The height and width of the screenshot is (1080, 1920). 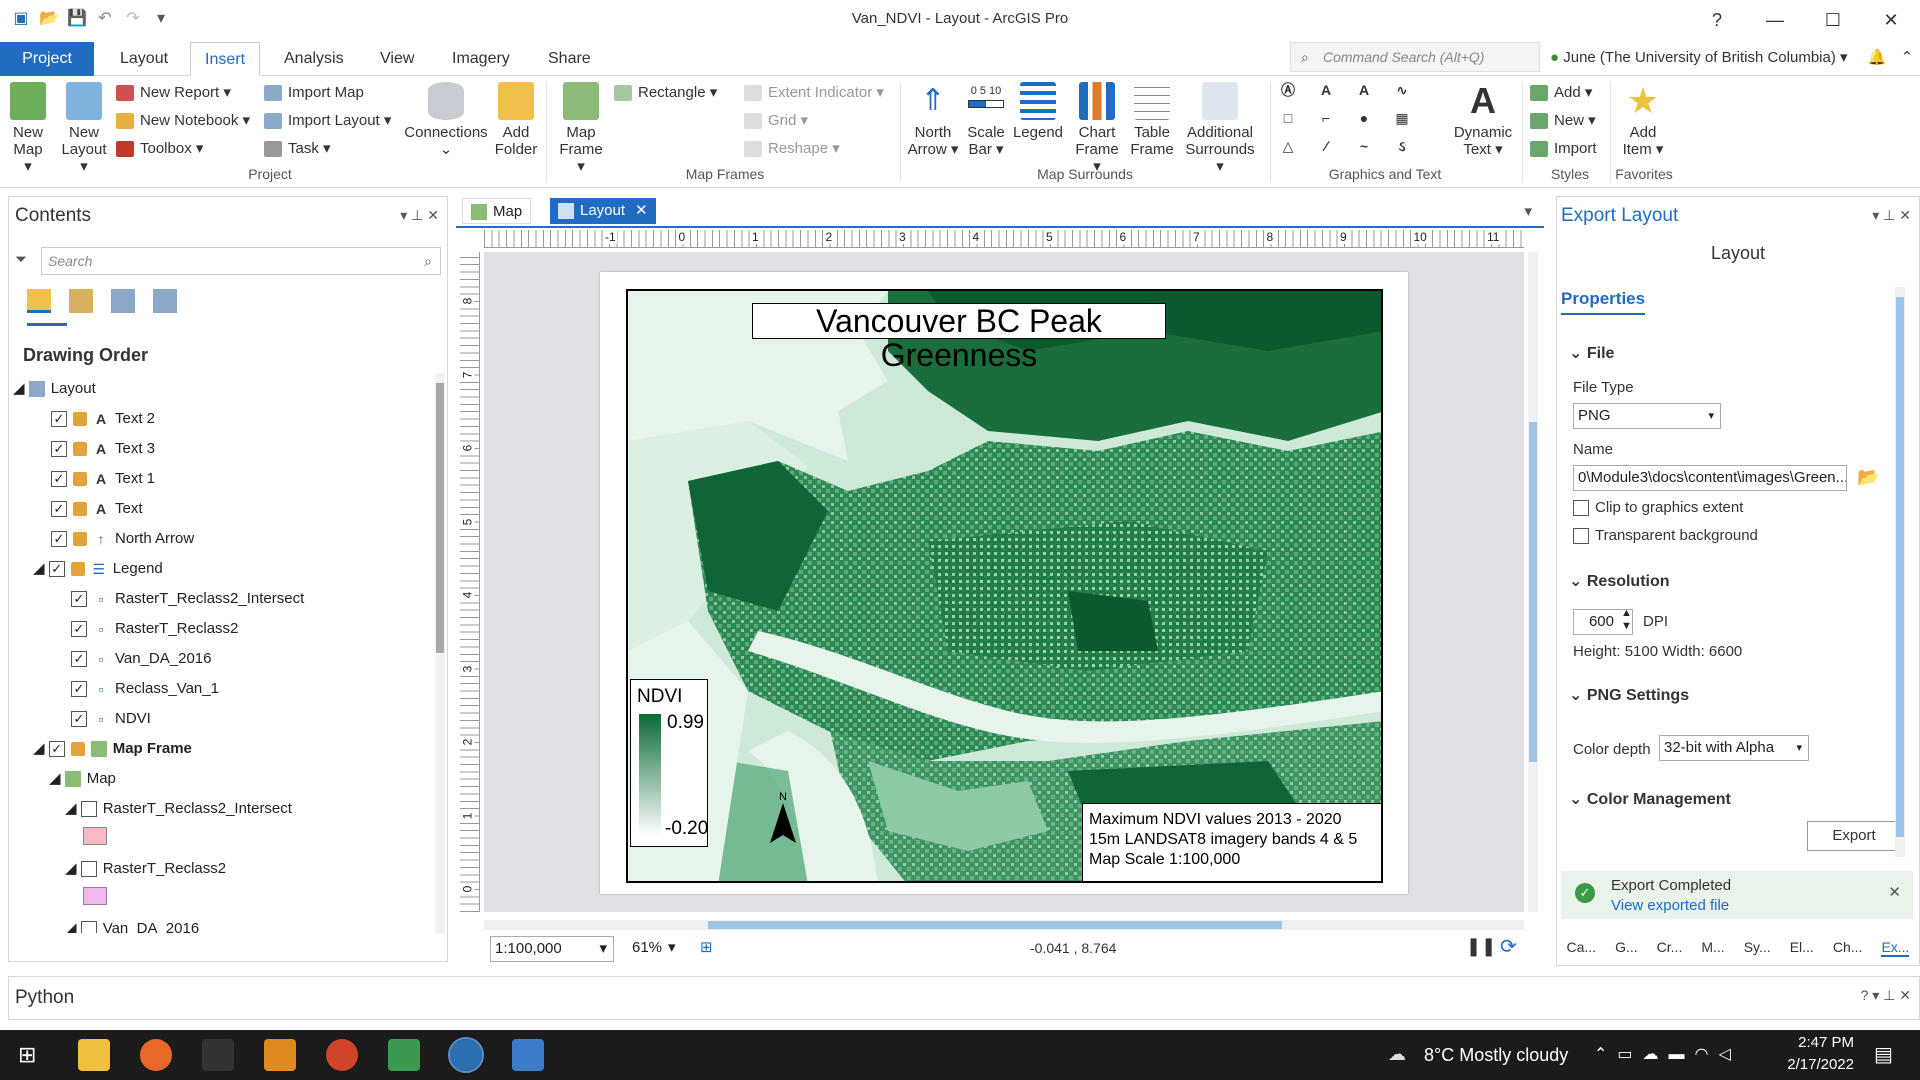 What do you see at coordinates (156, 1055) in the screenshot?
I see `firefox-icon` at bounding box center [156, 1055].